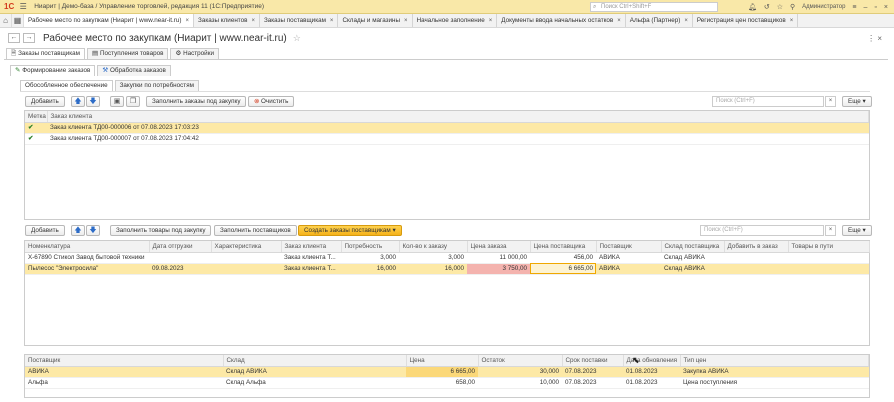 The width and height of the screenshot is (894, 402). Describe the element at coordinates (752, 7) in the screenshot. I see `bell-icon: 🔔︎` at that location.